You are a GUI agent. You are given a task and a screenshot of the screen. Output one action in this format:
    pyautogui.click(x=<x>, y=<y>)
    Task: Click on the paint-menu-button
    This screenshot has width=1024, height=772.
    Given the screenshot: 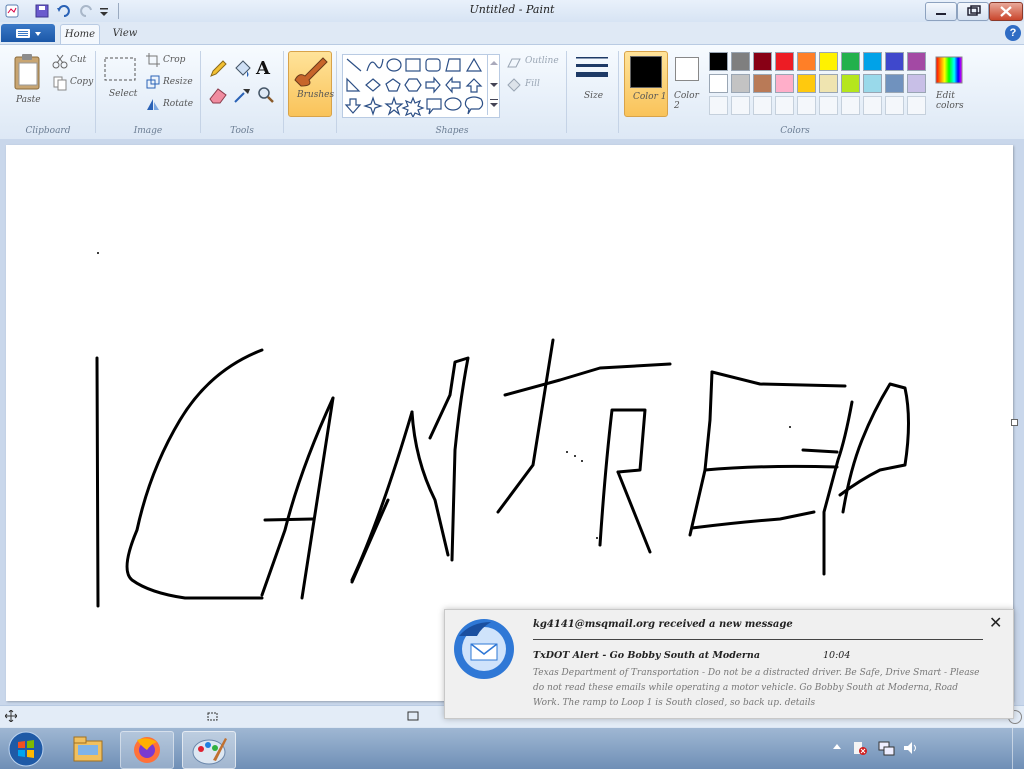 What is the action you would take?
    pyautogui.click(x=28, y=33)
    